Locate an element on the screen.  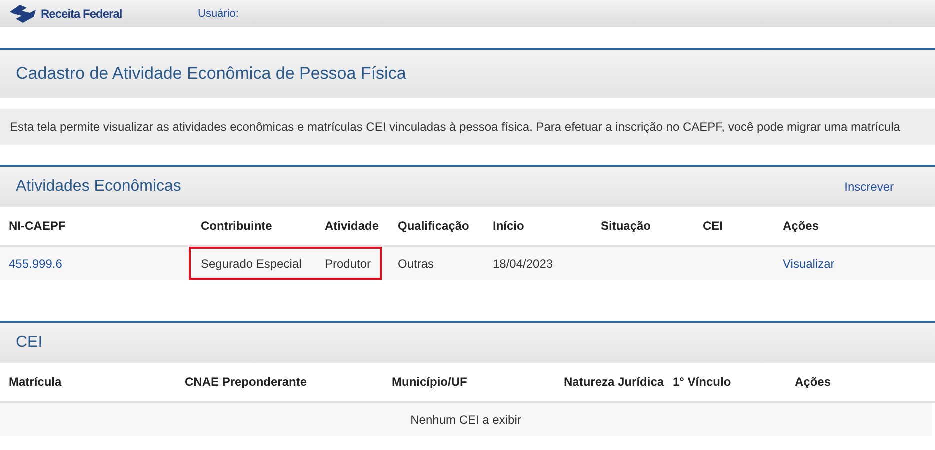
column-header: Contribuinte is located at coordinates (237, 226).